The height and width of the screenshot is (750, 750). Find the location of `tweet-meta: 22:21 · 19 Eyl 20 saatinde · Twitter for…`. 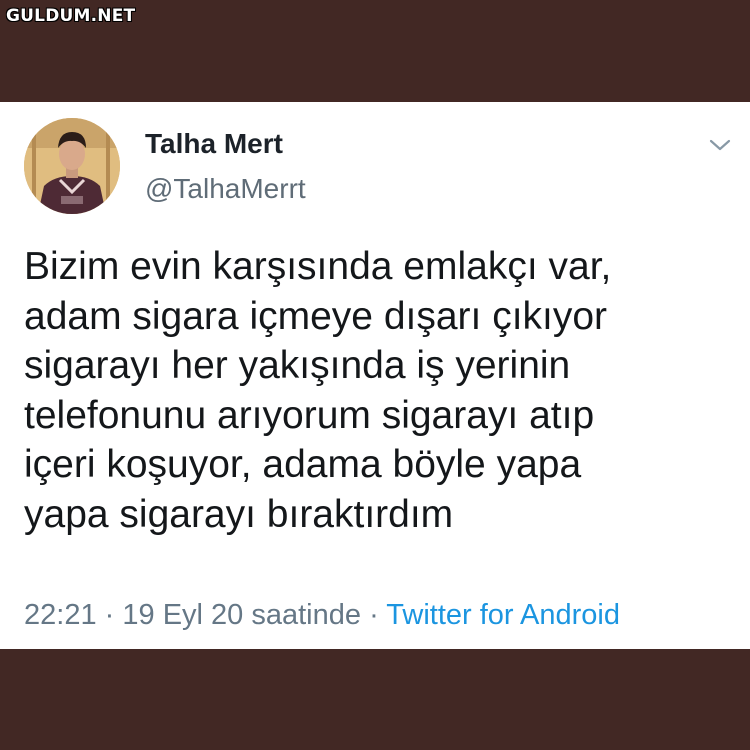

tweet-meta: 22:21 · 19 Eyl 20 saatinde · Twitter for… is located at coordinates (322, 615).